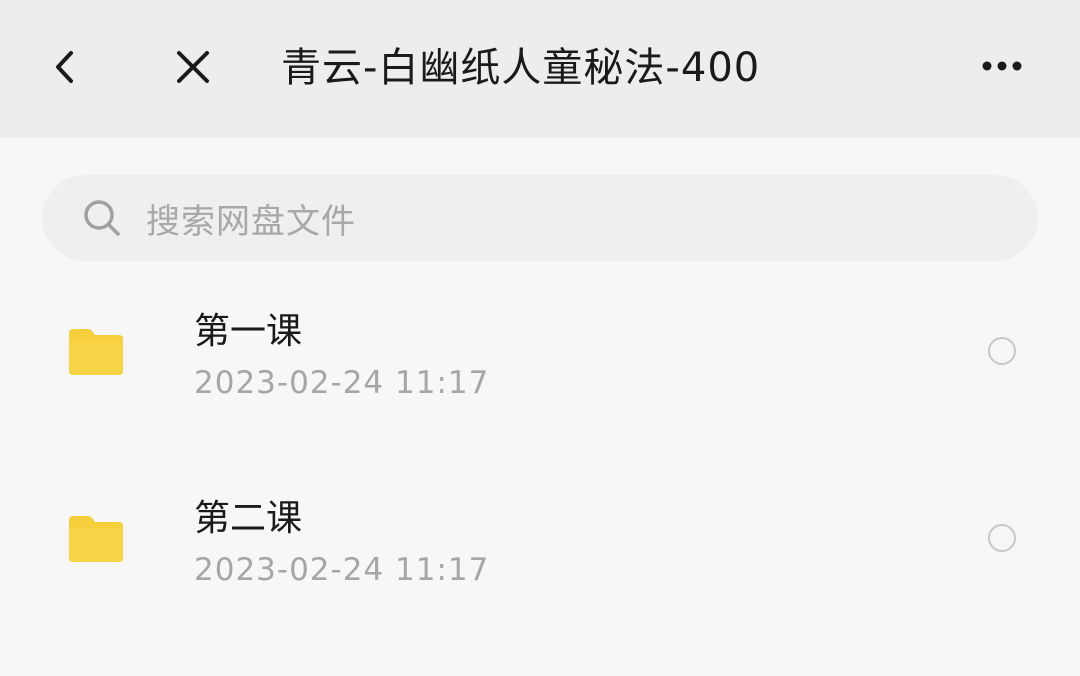 The width and height of the screenshot is (1080, 676). Describe the element at coordinates (248, 331) in the screenshot. I see `file-name: 第一课` at that location.